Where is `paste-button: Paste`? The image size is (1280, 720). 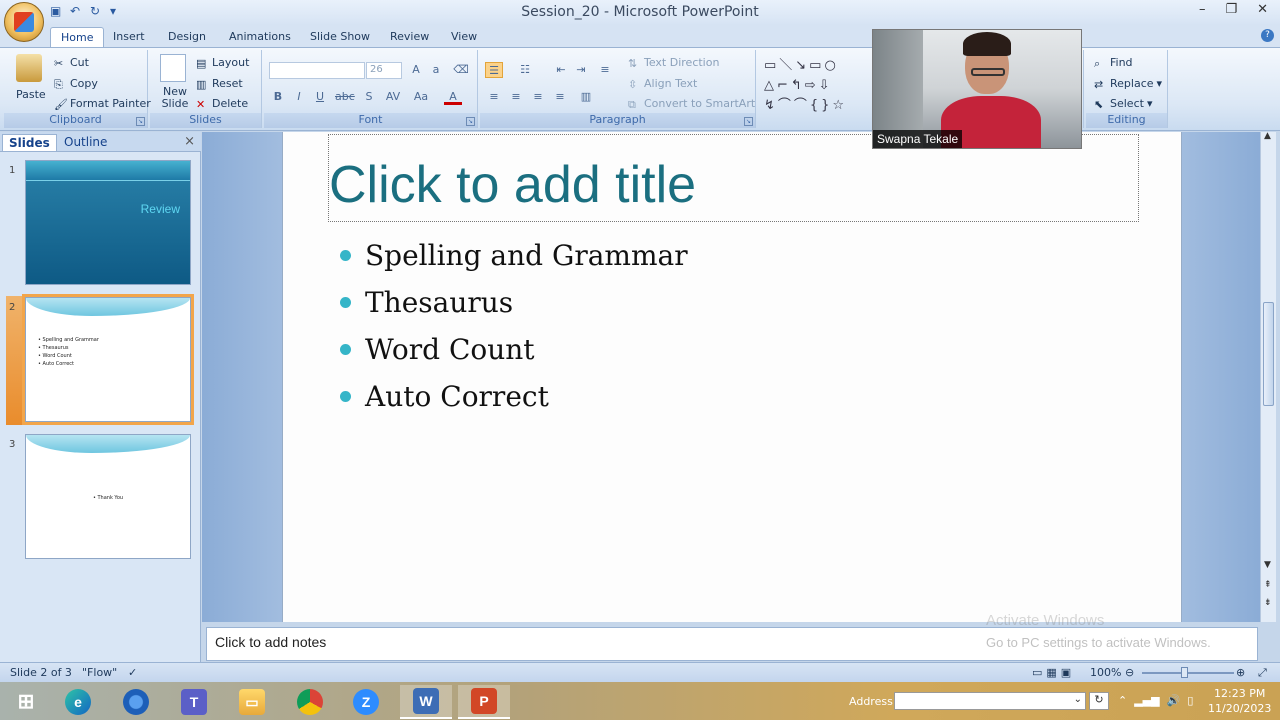 paste-button: Paste is located at coordinates (31, 94).